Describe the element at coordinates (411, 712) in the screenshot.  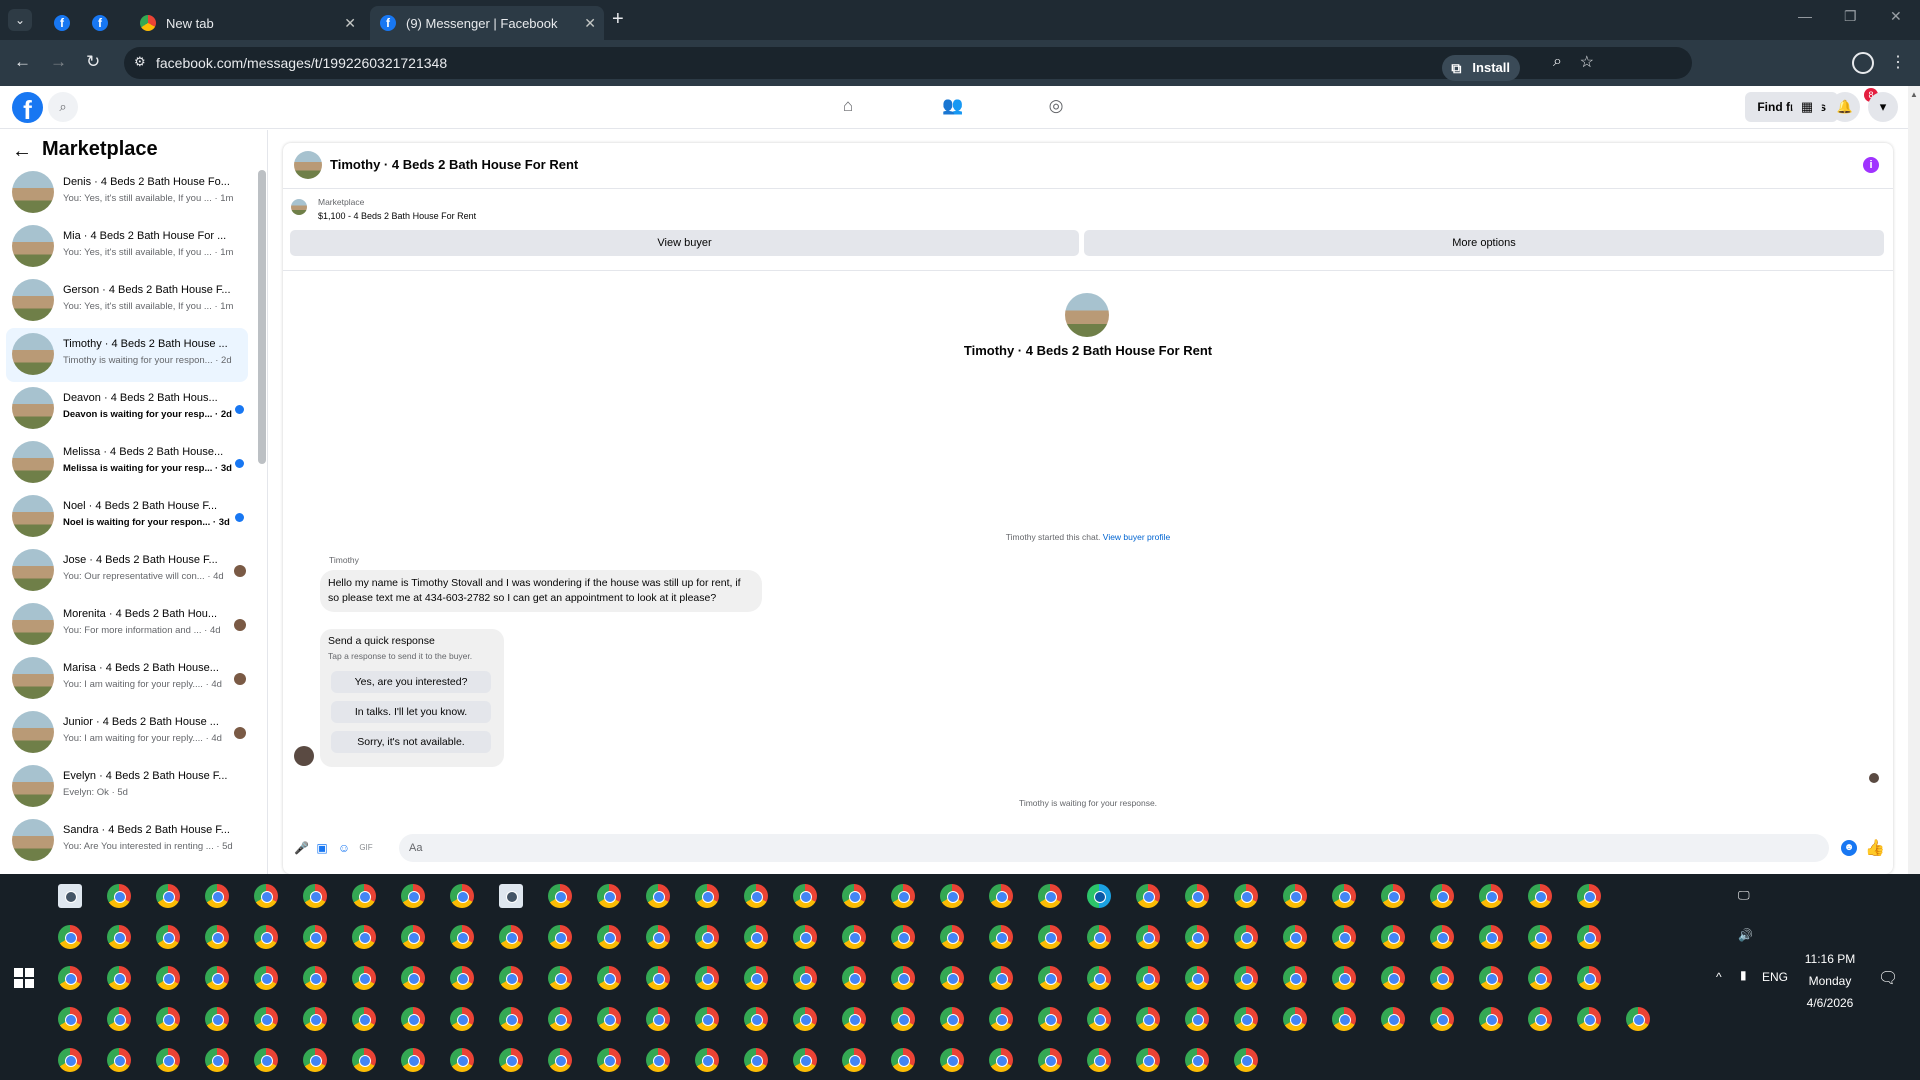
I see `quick-response-in-talks-button: In talks. I'll let you know.` at that location.